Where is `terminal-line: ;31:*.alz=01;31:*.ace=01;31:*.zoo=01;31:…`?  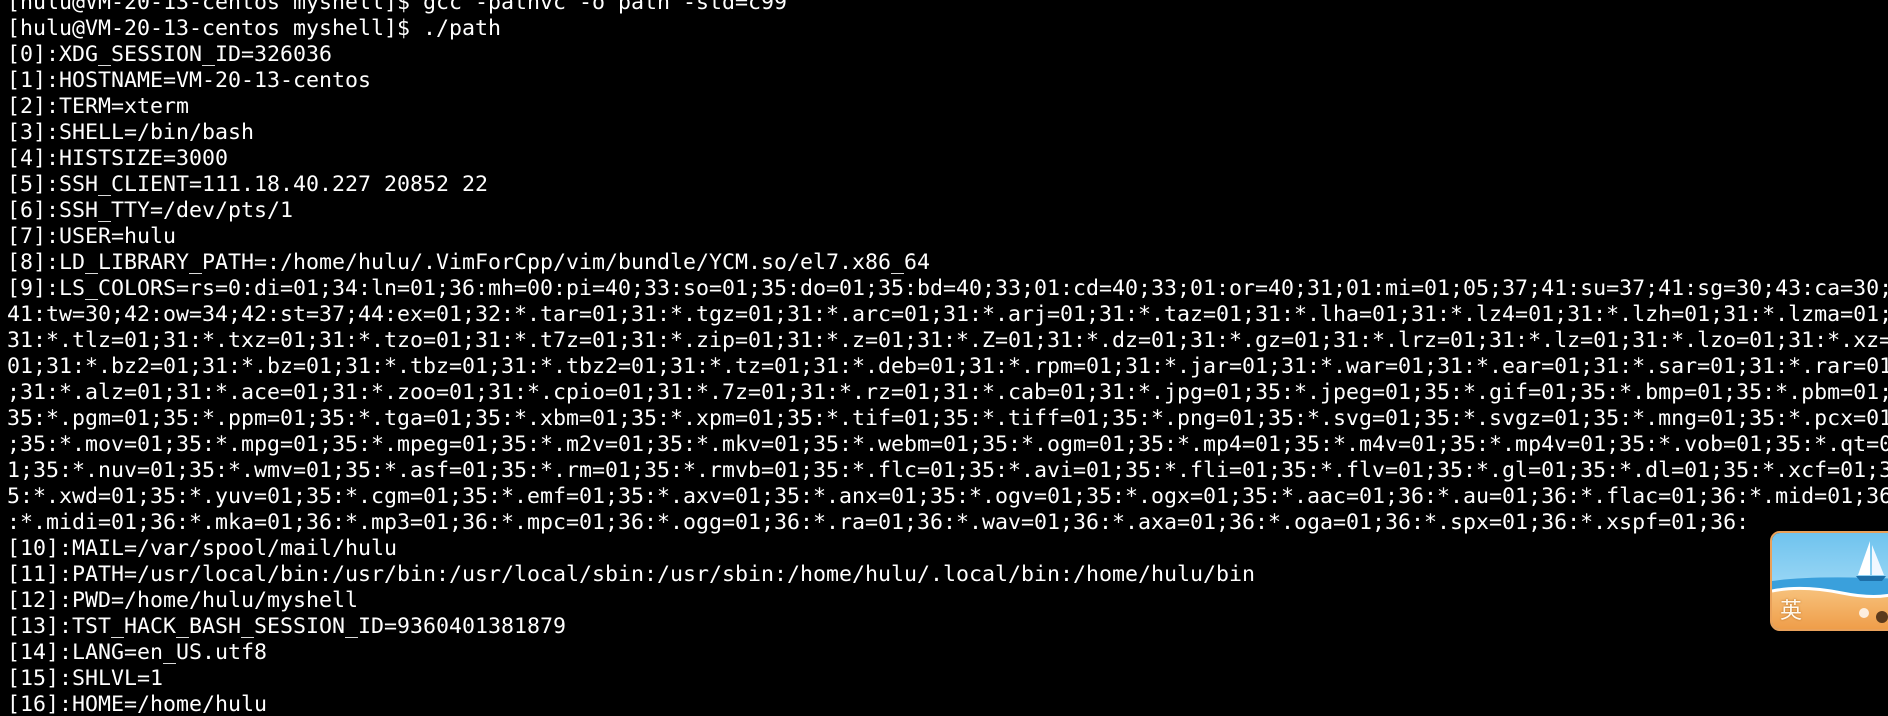
terminal-line: ;31:*.alz=01;31:*.ace=01;31:*.zoo=01;31:… is located at coordinates (947, 392).